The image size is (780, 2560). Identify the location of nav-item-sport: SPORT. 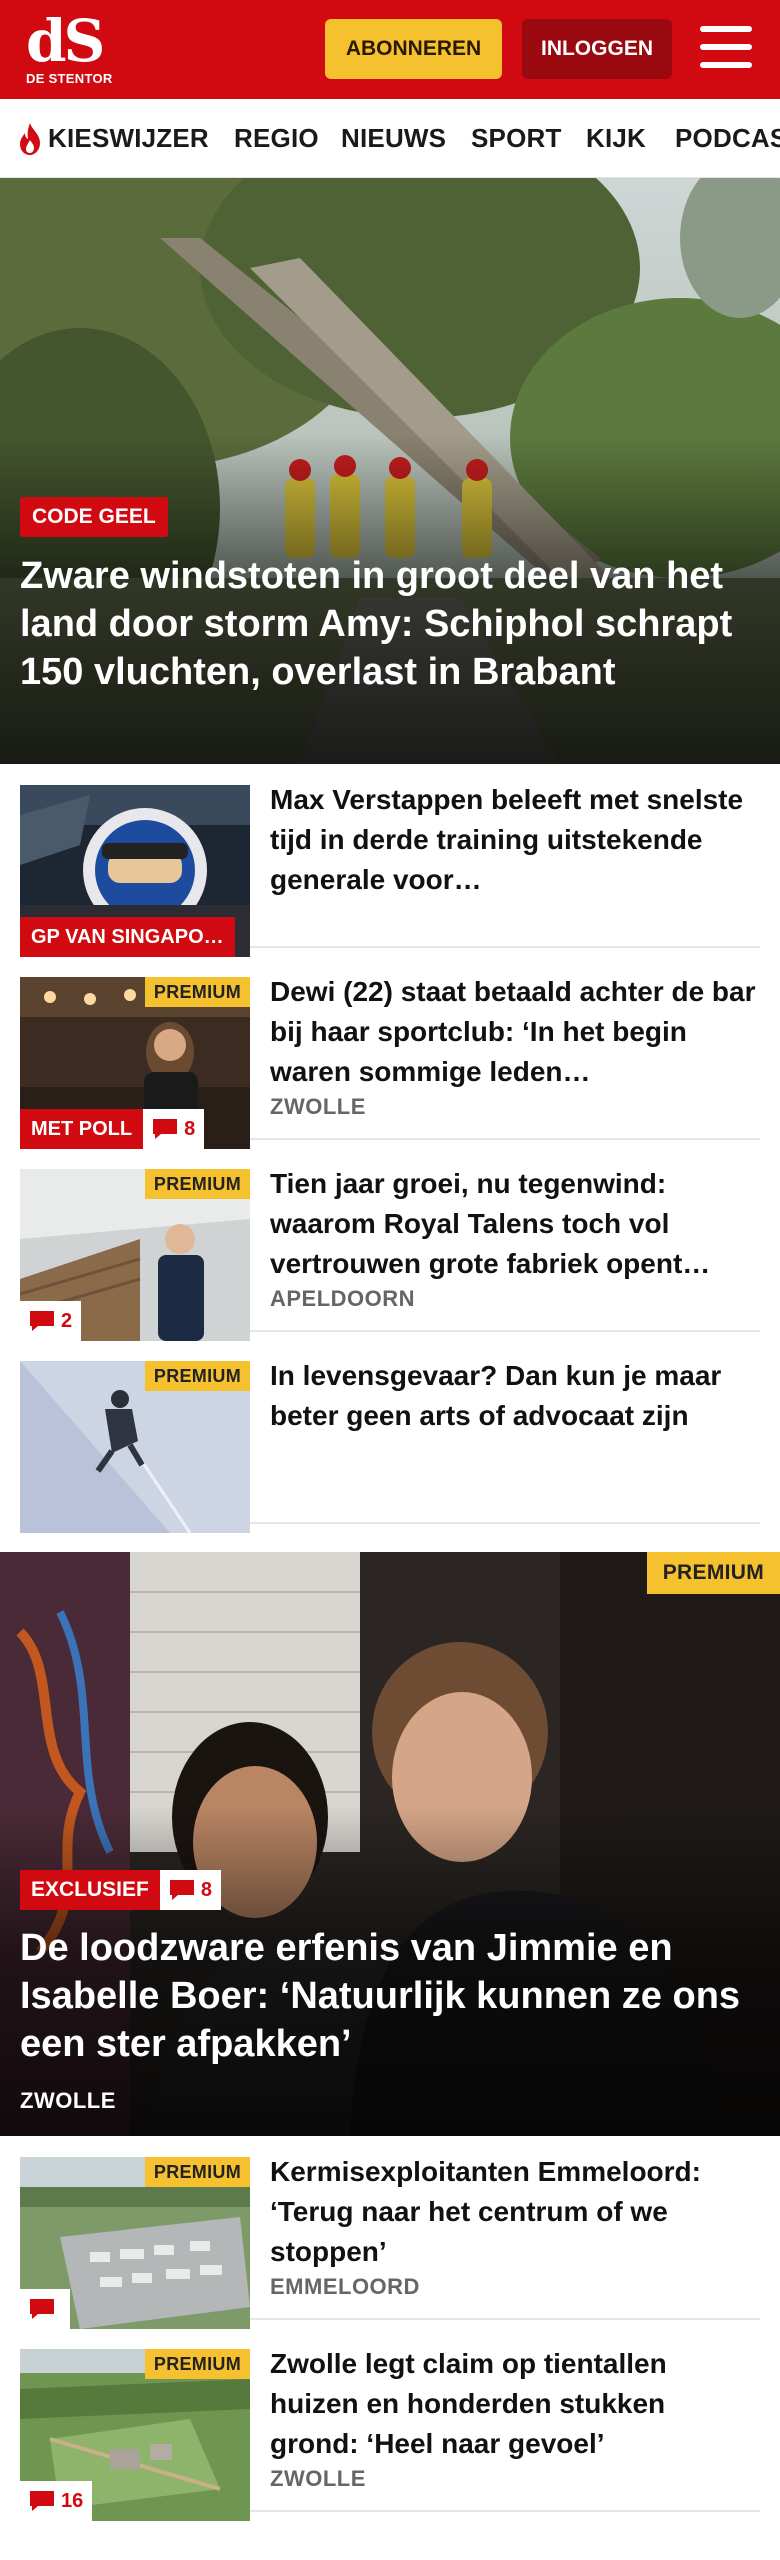
(516, 138).